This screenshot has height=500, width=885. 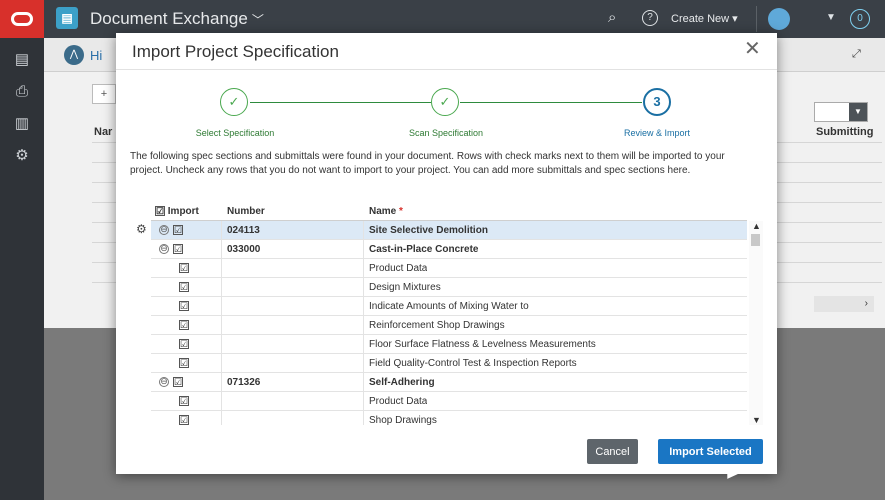 What do you see at coordinates (449, 287) in the screenshot?
I see `table-row: ☑ Design Mixtures` at bounding box center [449, 287].